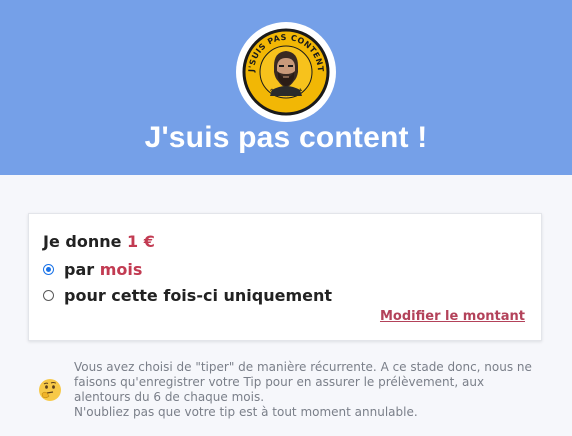 This screenshot has height=436, width=572. I want to click on logo-portrait-icon: J'SUIS PAS CONTENT GRÉG TABIBIAN, so click(286, 72).